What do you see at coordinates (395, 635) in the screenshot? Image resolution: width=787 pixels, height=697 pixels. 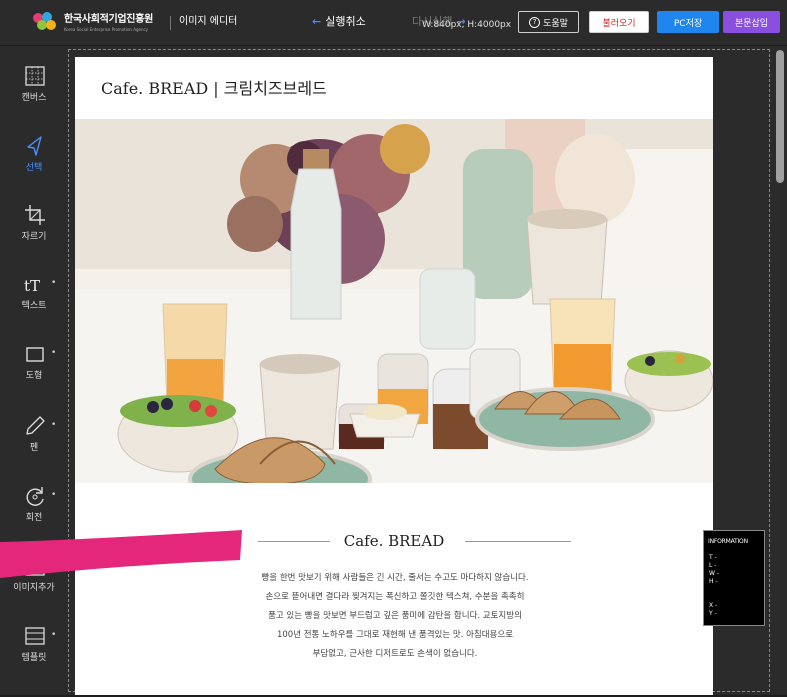 I see `description-line: 100년 전통 노하우를 그대로 재현해 낸 품격있는 맛. 아침대용으로` at bounding box center [395, 635].